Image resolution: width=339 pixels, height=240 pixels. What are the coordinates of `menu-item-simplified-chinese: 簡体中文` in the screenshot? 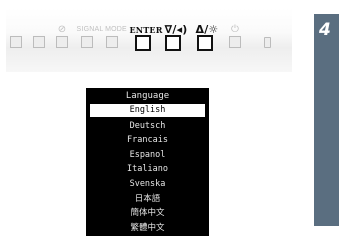 It's located at (147, 213).